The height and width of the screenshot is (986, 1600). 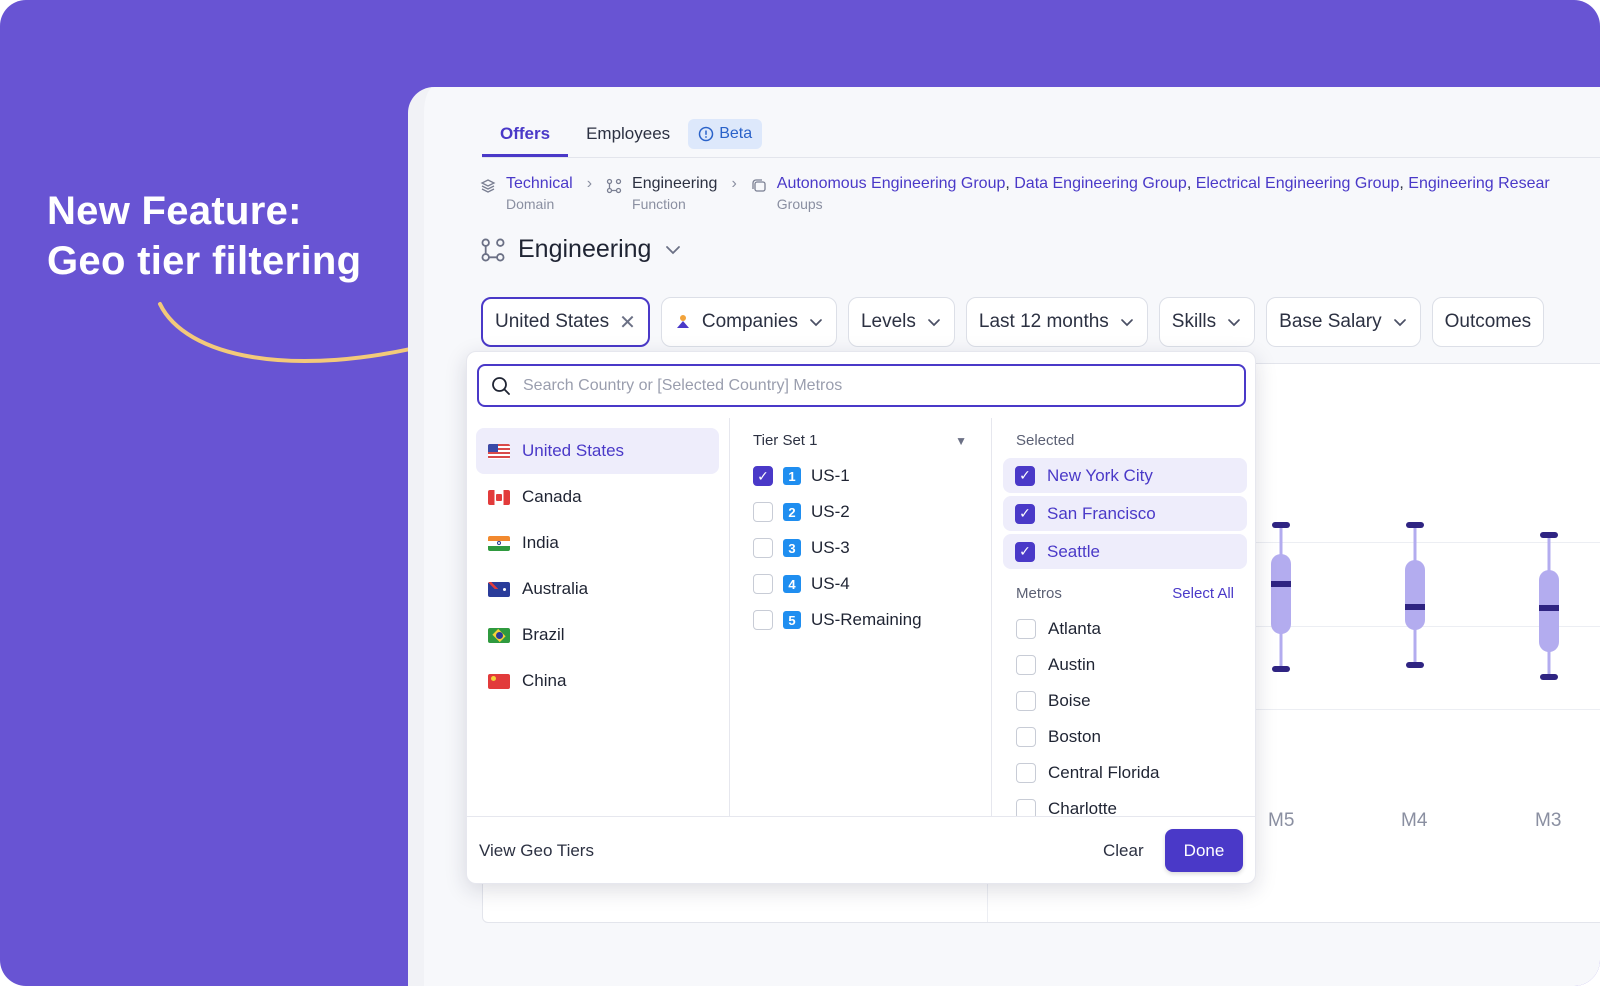 I want to click on country-item-china: China, so click(x=597, y=681).